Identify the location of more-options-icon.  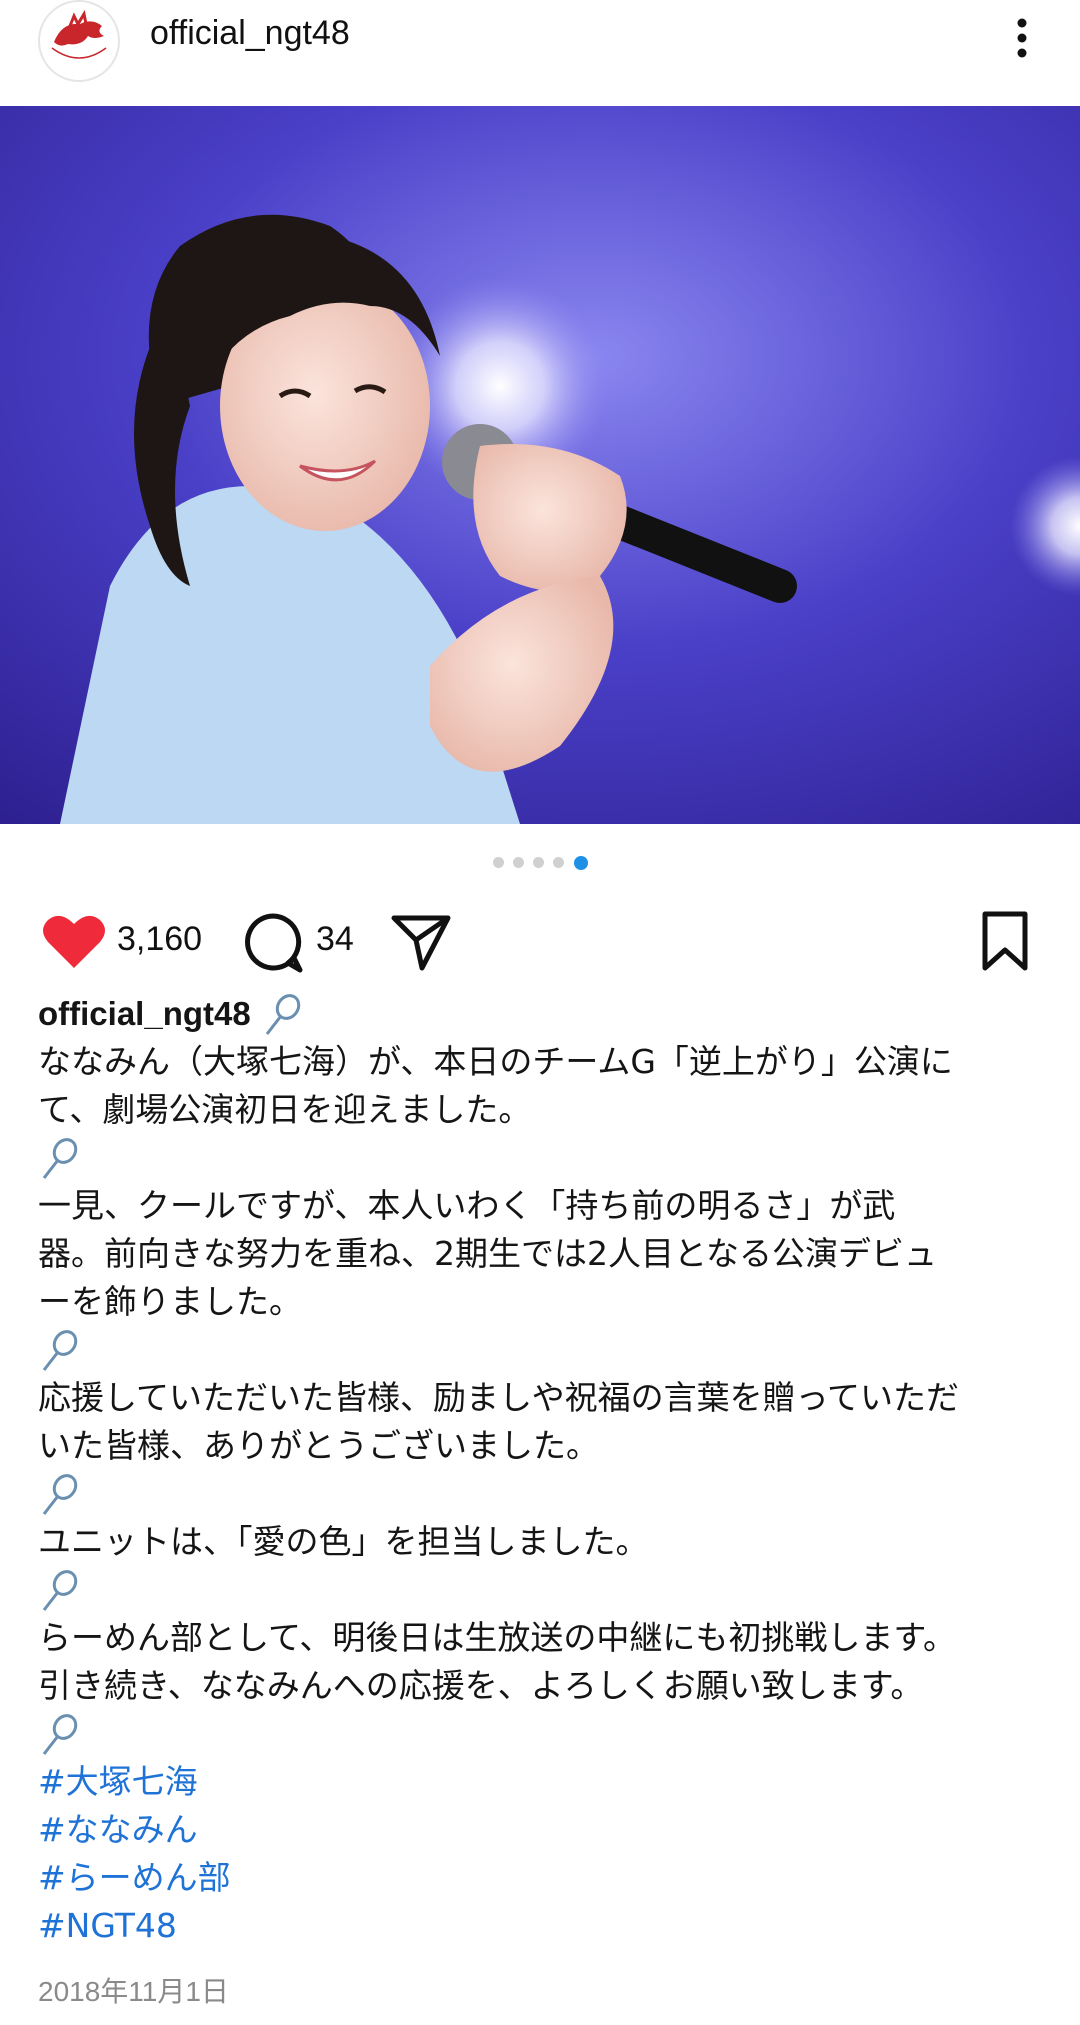
(1022, 38).